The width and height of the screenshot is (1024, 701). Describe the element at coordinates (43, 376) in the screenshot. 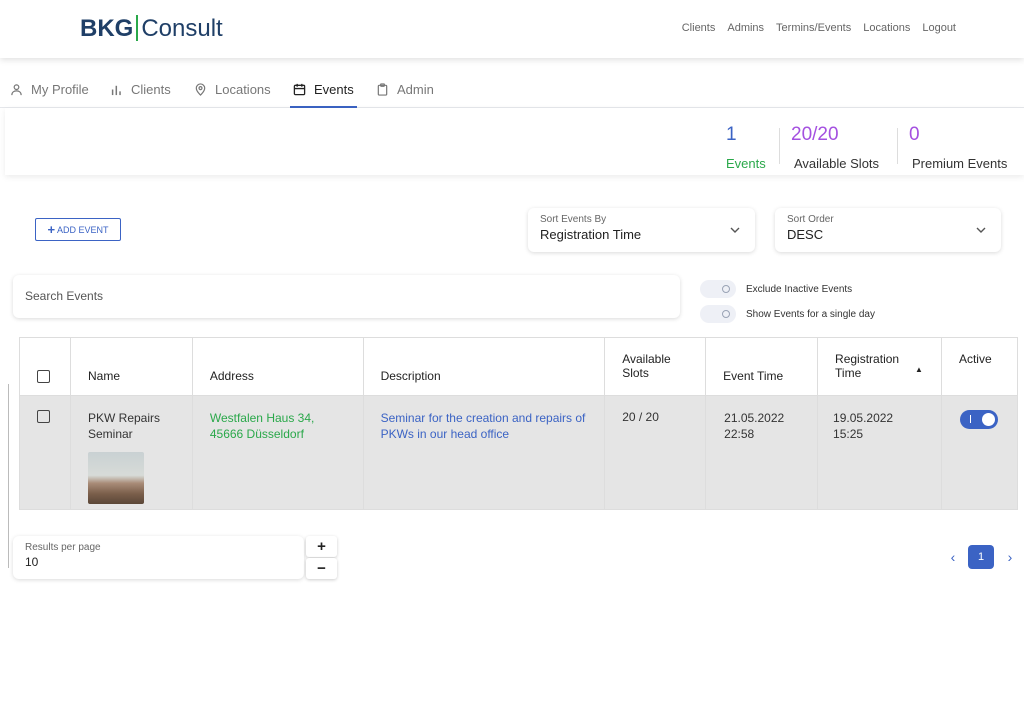

I see `select-all-checkbox` at that location.